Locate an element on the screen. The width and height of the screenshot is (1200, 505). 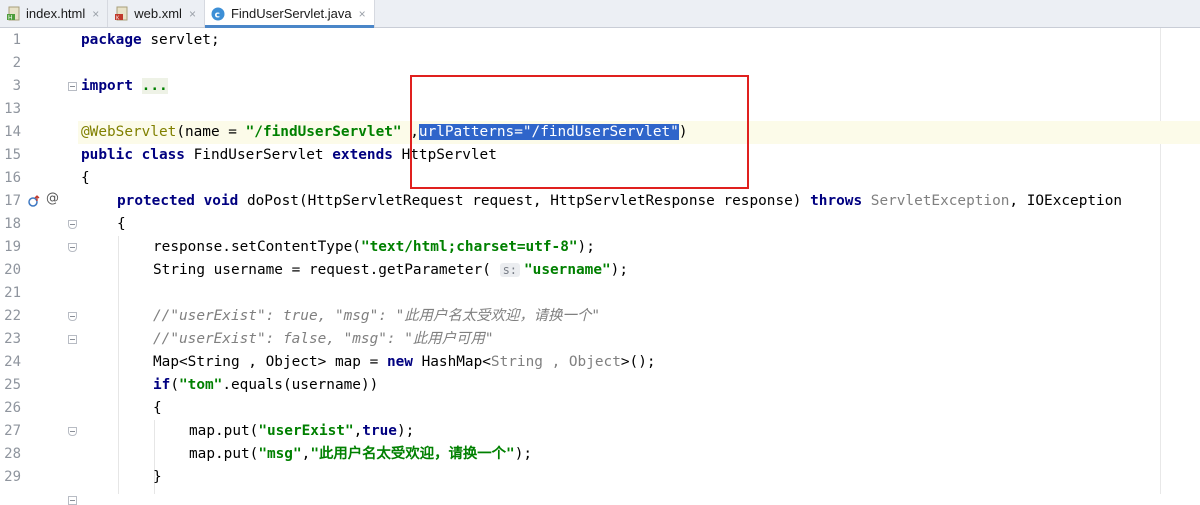
code-token: ( is located at coordinates (174, 385).